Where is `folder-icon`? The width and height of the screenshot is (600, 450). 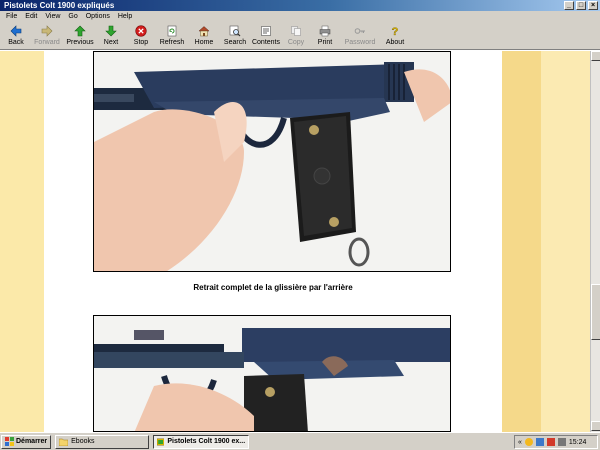 folder-icon is located at coordinates (64, 442).